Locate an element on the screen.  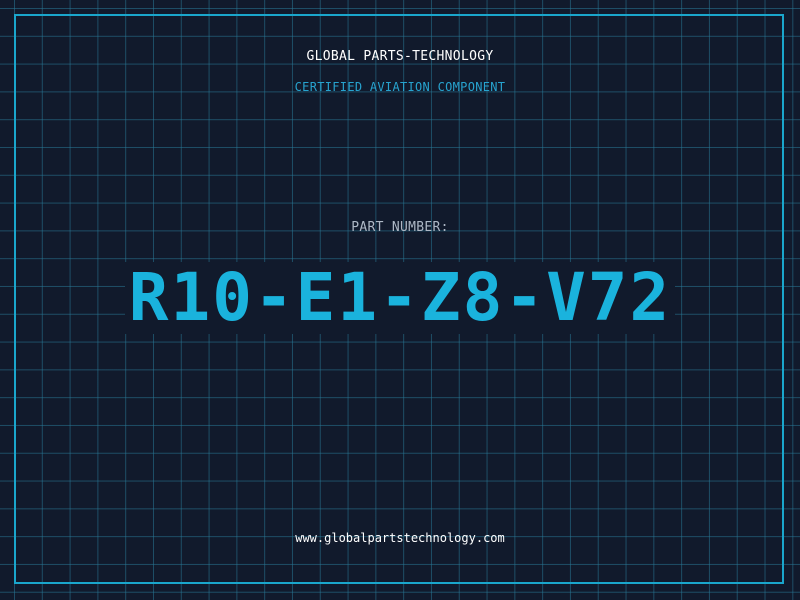
part-number-container: R10-E1-Z8-V72 is located at coordinates (400, 298).